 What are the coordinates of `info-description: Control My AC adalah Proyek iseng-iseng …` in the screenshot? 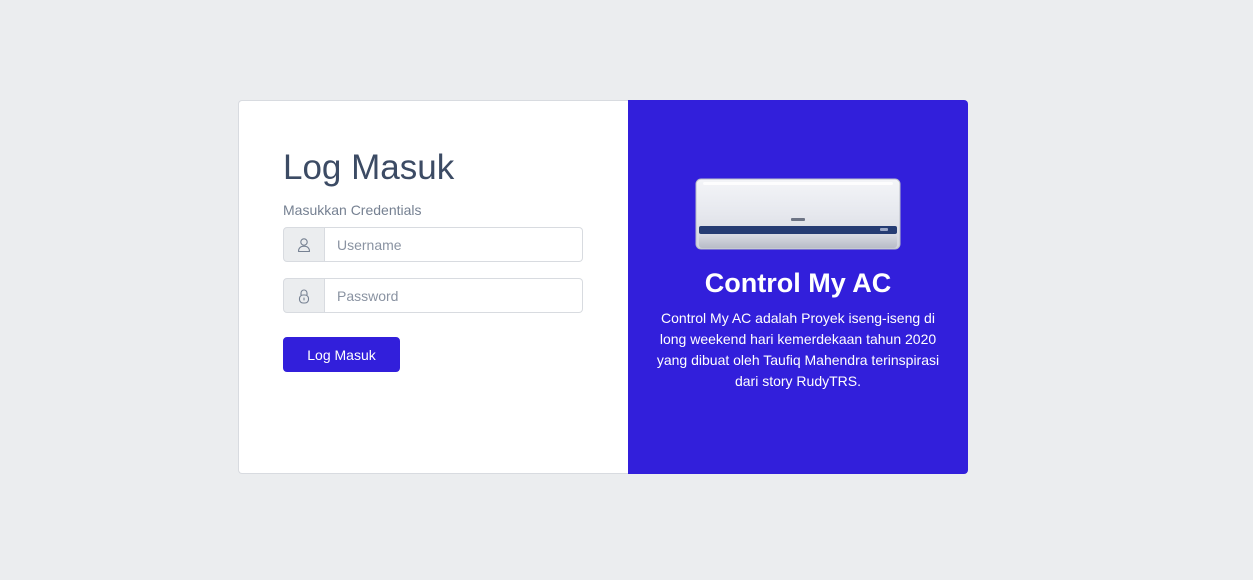 It's located at (798, 349).